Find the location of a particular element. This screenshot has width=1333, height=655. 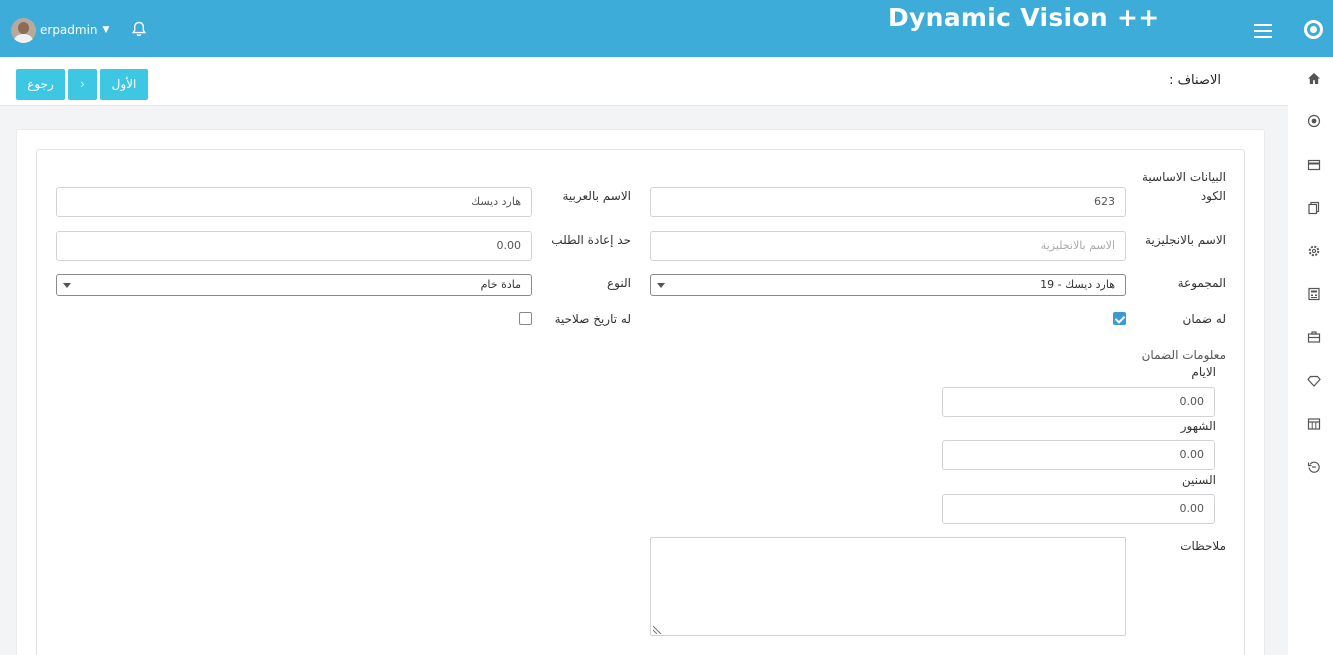

reorder-label: حد إعادة الطلب is located at coordinates (591, 240).